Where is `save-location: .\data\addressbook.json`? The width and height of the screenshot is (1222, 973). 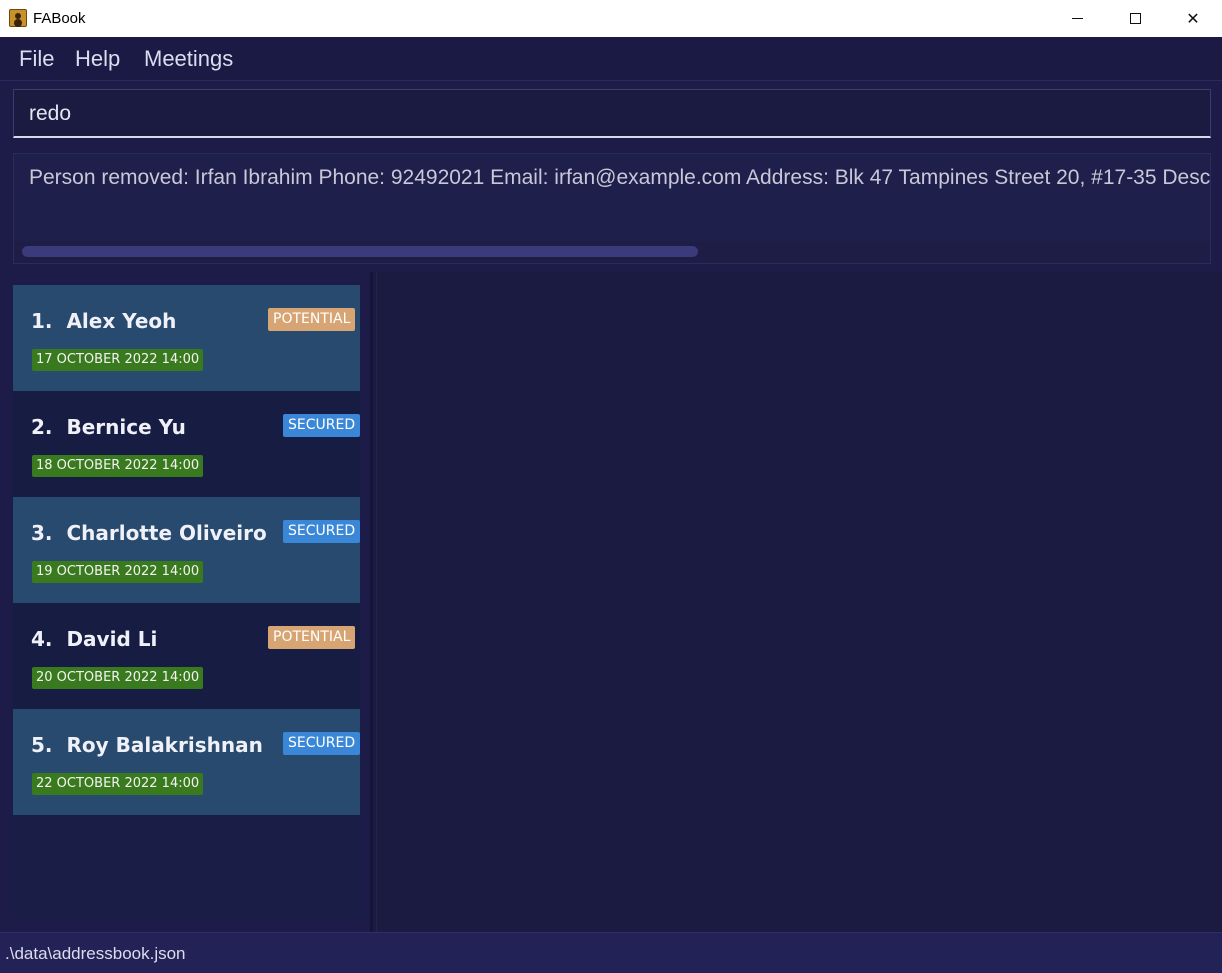 save-location: .\data\addressbook.json is located at coordinates (95, 953).